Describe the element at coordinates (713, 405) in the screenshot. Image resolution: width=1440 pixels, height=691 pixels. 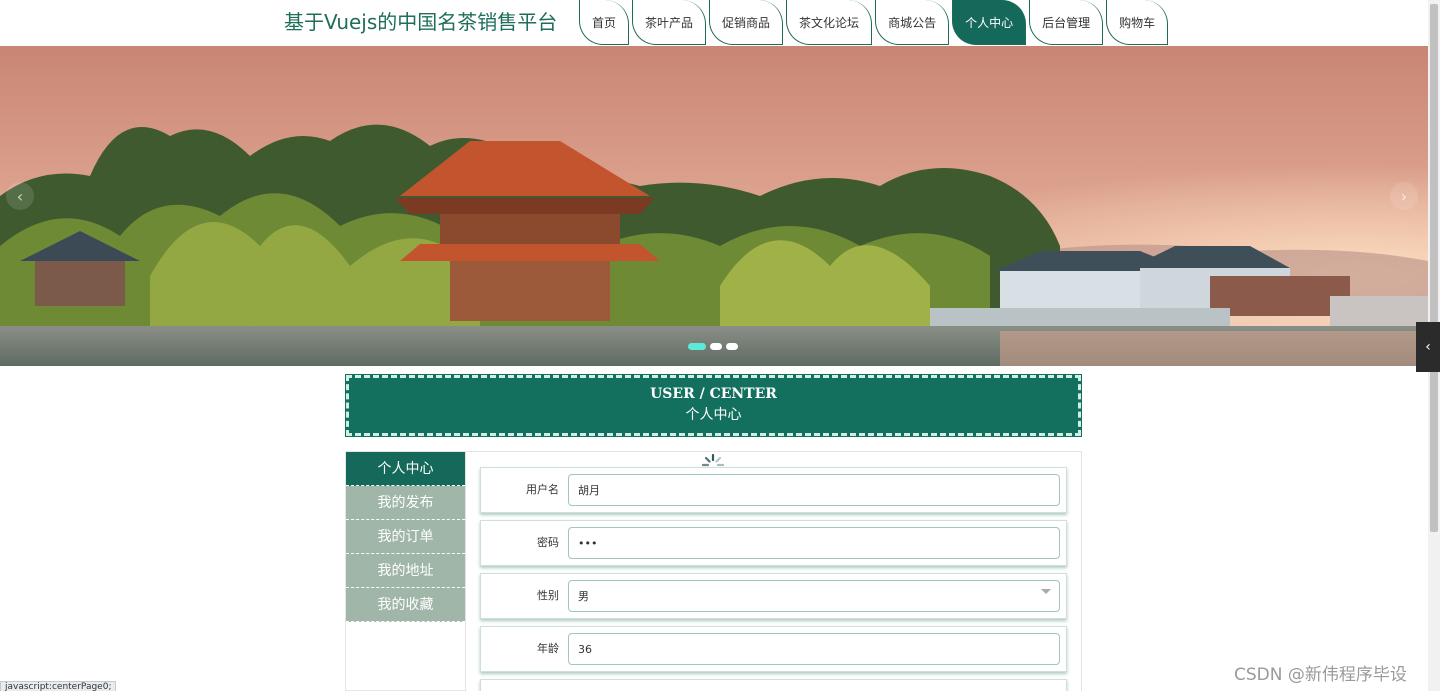
I see `user-center-heading: USER / CENTER 个人中心` at that location.